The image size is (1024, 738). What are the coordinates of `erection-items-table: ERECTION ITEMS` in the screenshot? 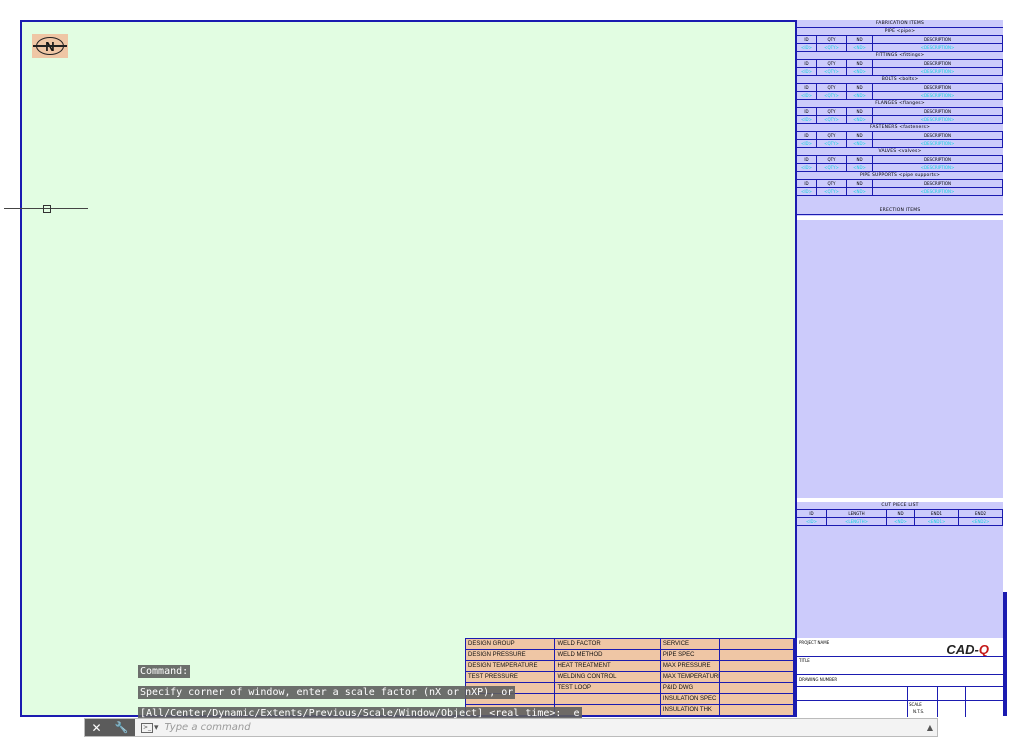 It's located at (900, 211).